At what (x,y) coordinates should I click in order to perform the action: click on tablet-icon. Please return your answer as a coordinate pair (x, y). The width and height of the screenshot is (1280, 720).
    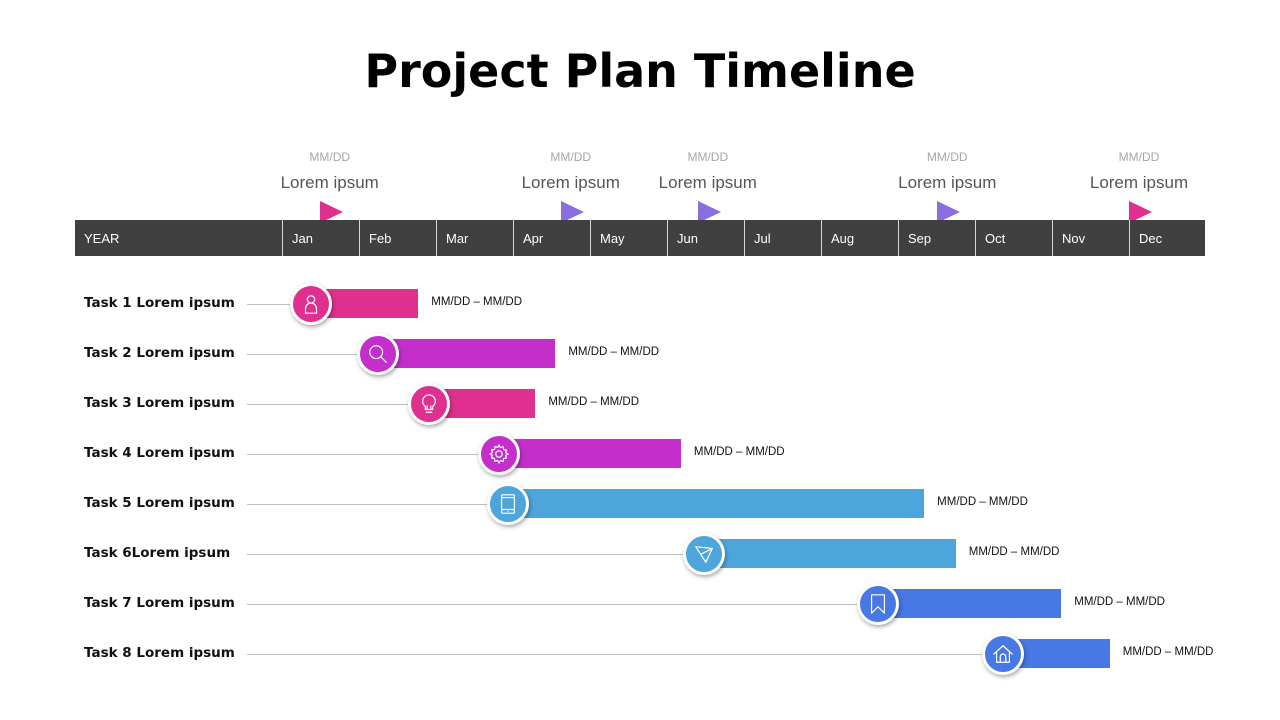
    Looking at the image, I should click on (508, 504).